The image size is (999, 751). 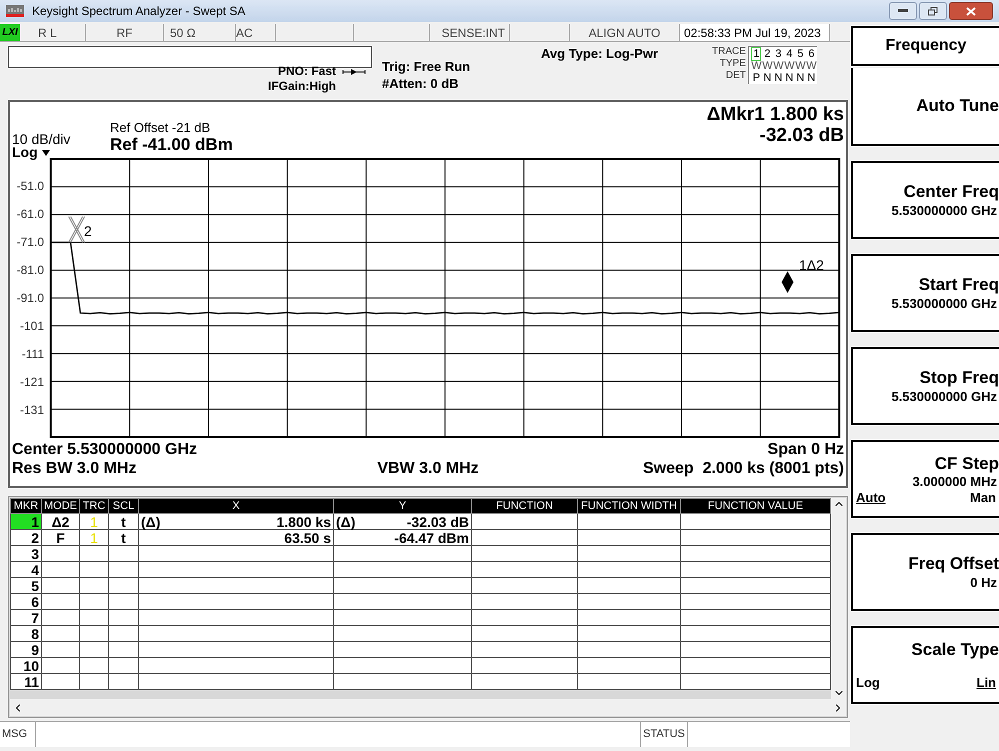 I want to click on marker-number-cell: 9, so click(x=26, y=650).